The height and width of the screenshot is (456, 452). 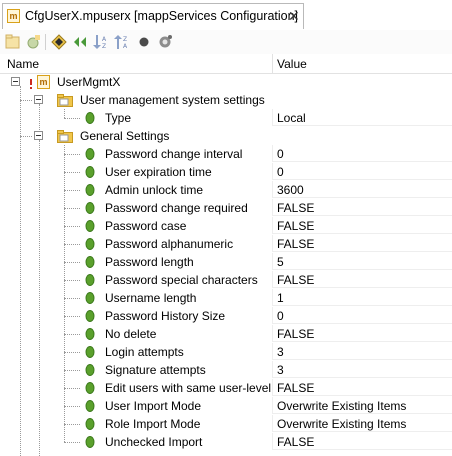 I want to click on column-divider, so click(x=272, y=63).